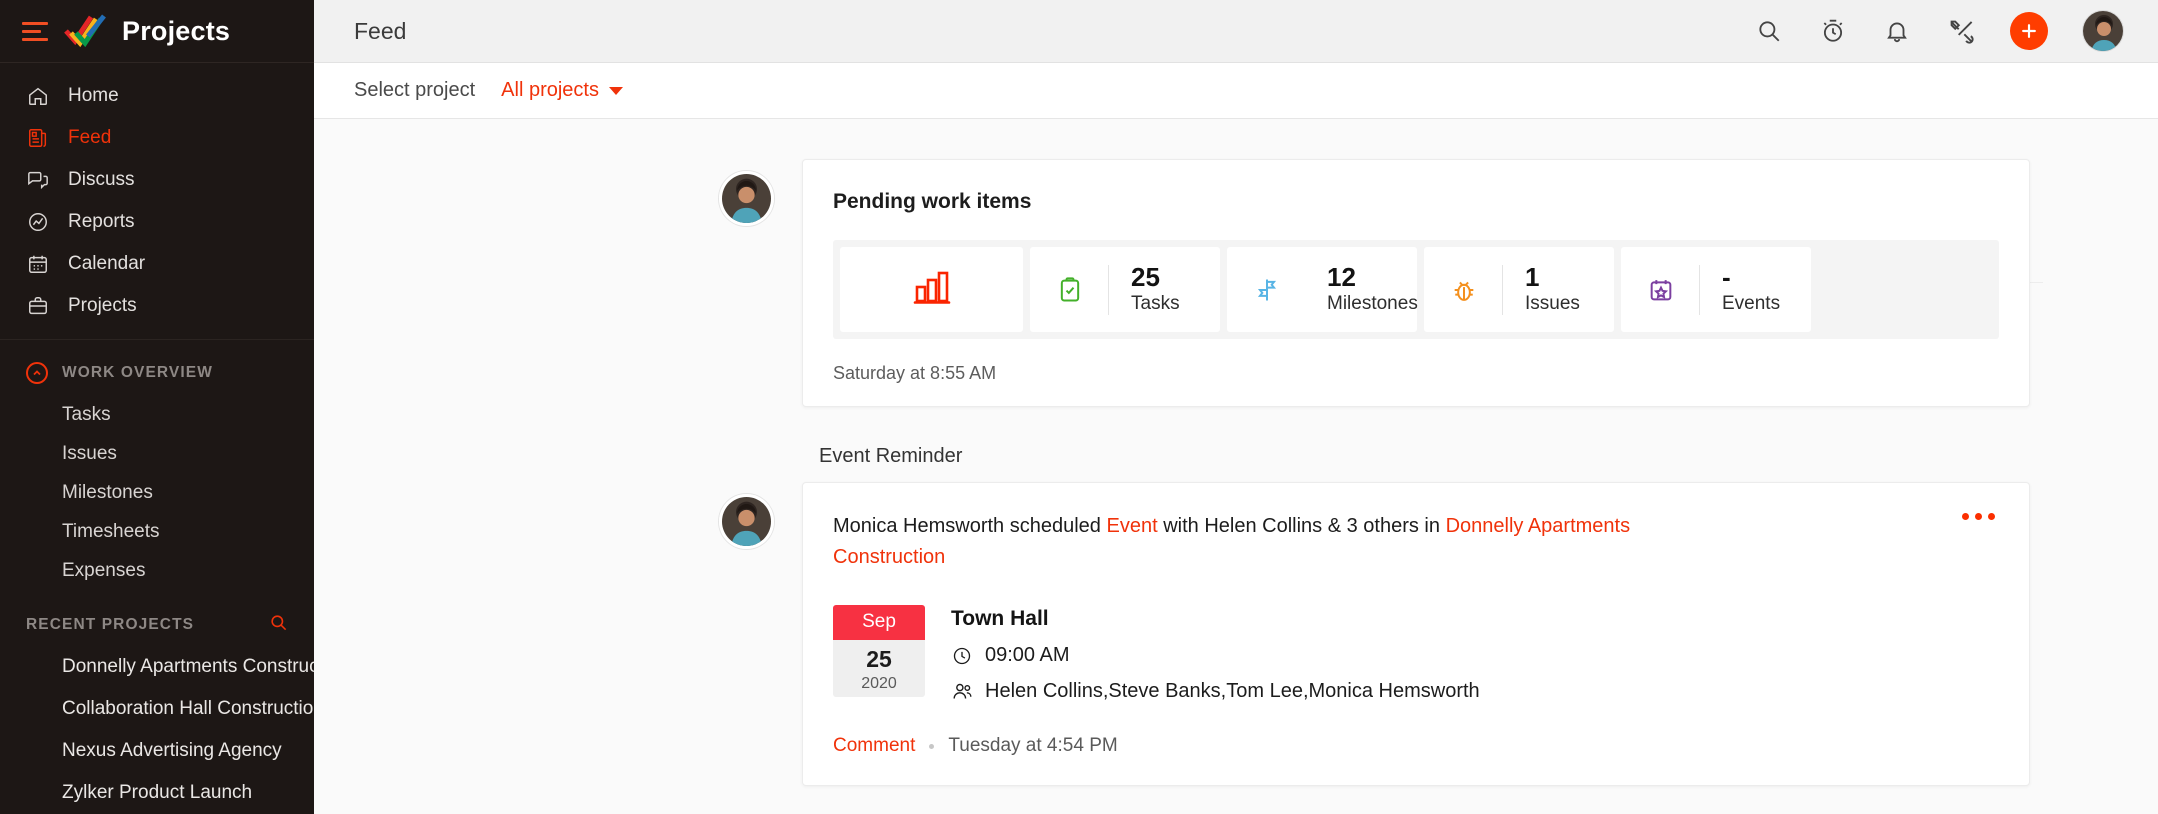 The height and width of the screenshot is (814, 2158). I want to click on sidebar-item-label: Feed, so click(90, 137).